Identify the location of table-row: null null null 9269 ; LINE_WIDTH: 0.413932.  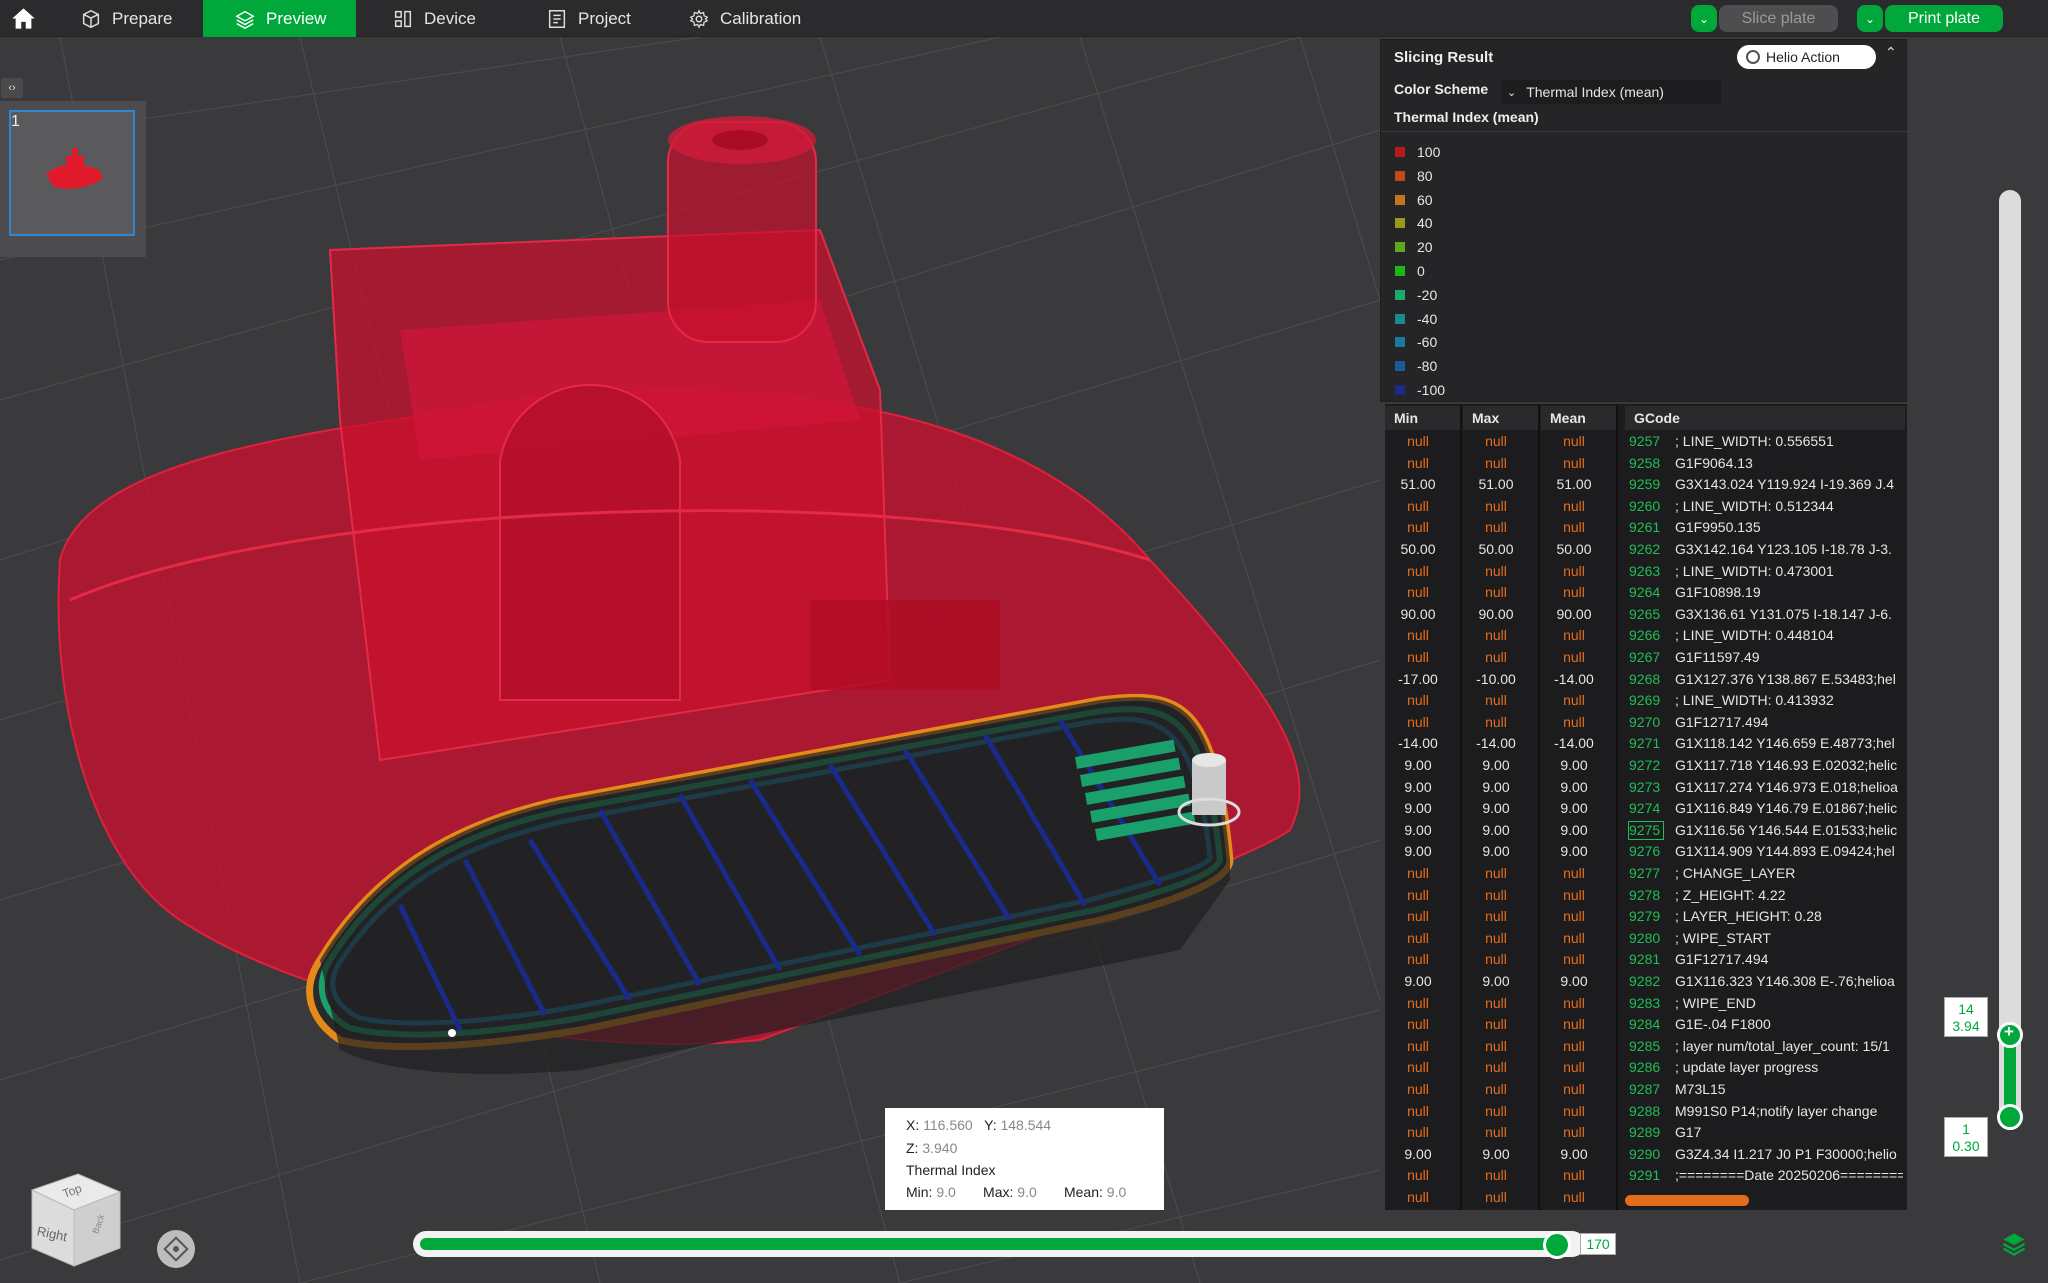
(1646, 701).